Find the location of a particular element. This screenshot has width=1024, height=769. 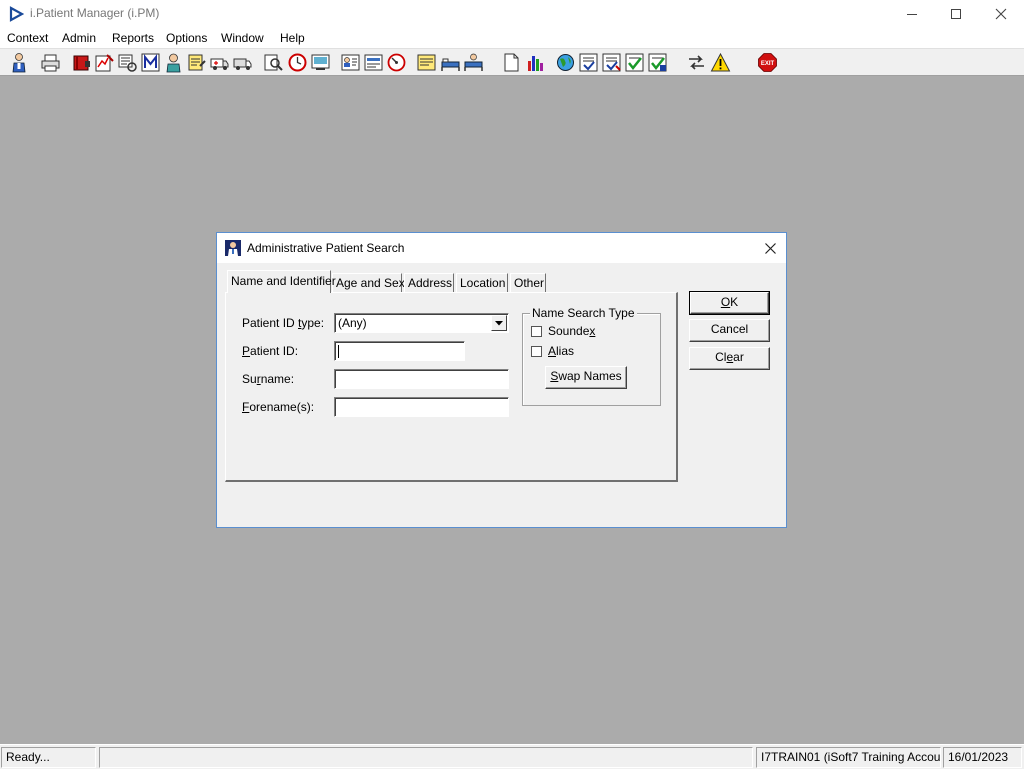

forename-input is located at coordinates (421, 407).